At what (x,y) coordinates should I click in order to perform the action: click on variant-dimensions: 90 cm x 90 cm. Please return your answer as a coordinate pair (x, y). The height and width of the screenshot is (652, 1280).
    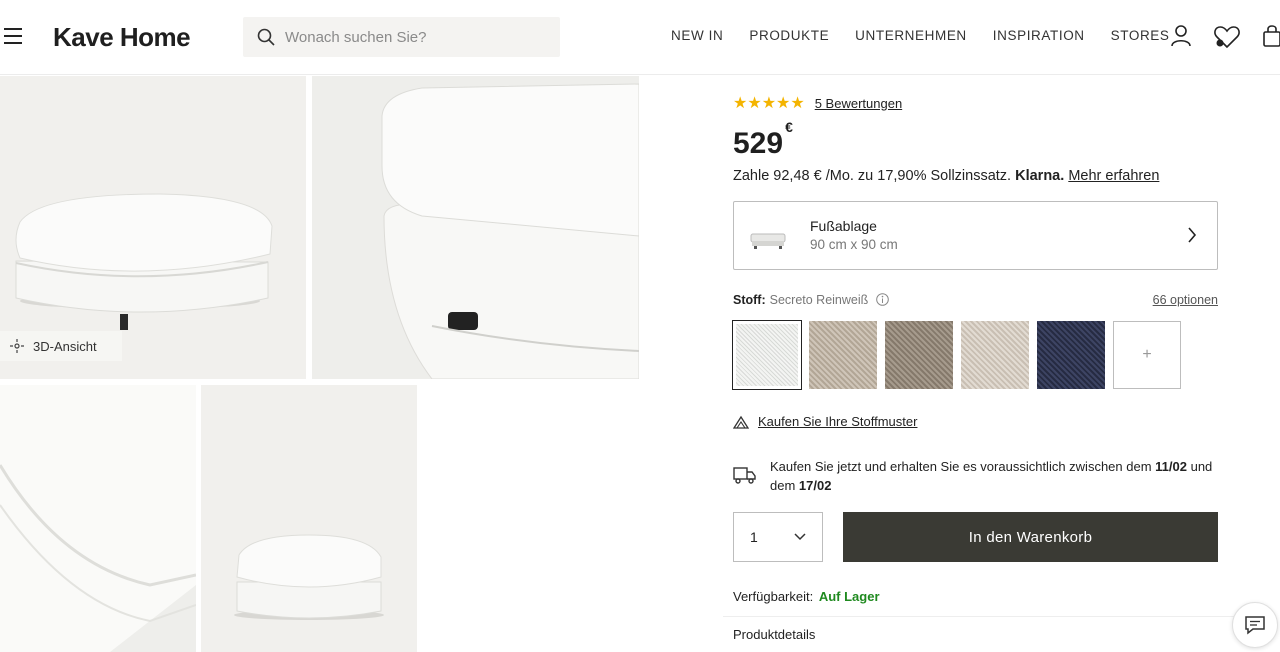
    Looking at the image, I should click on (854, 244).